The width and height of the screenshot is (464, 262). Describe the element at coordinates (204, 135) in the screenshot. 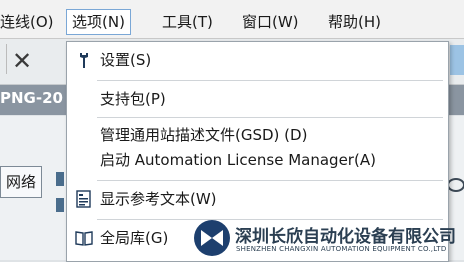

I see `menu-item-label: 管理通用站描述文件(GSD) (D)` at that location.